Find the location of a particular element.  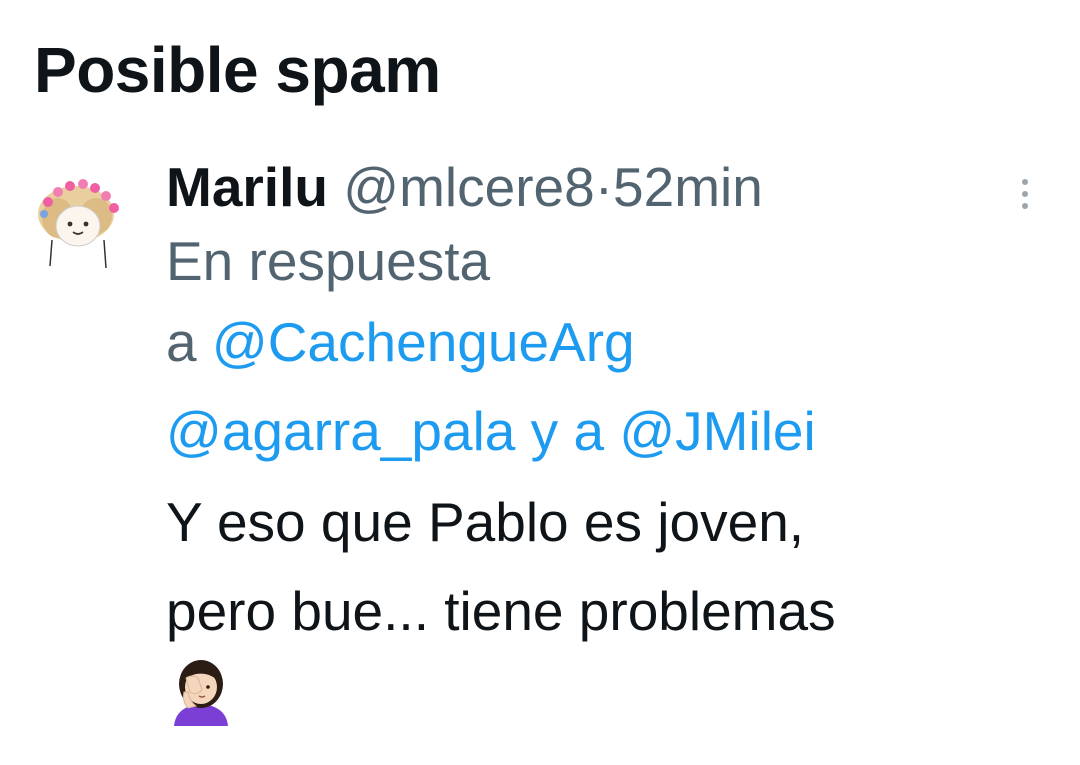

avatar-image is located at coordinates (78, 224).